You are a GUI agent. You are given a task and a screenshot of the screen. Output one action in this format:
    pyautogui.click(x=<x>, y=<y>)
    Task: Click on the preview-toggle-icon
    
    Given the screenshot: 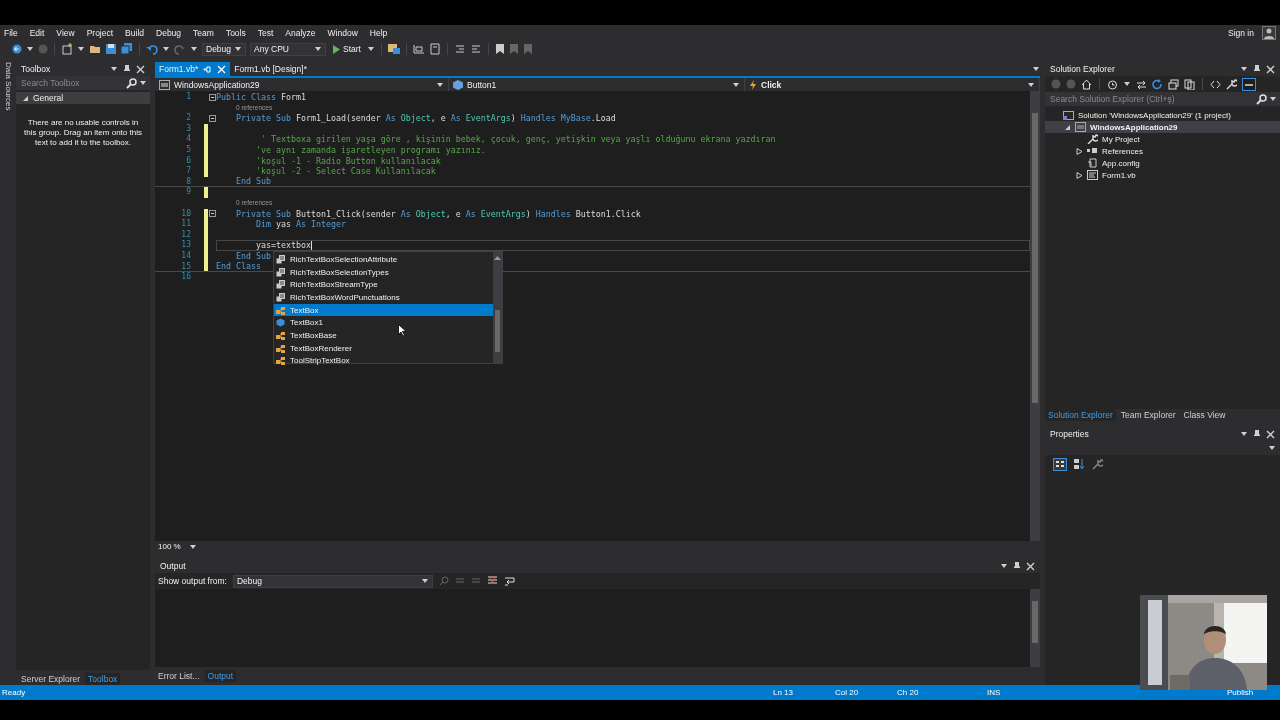 What is the action you would take?
    pyautogui.click(x=1249, y=84)
    